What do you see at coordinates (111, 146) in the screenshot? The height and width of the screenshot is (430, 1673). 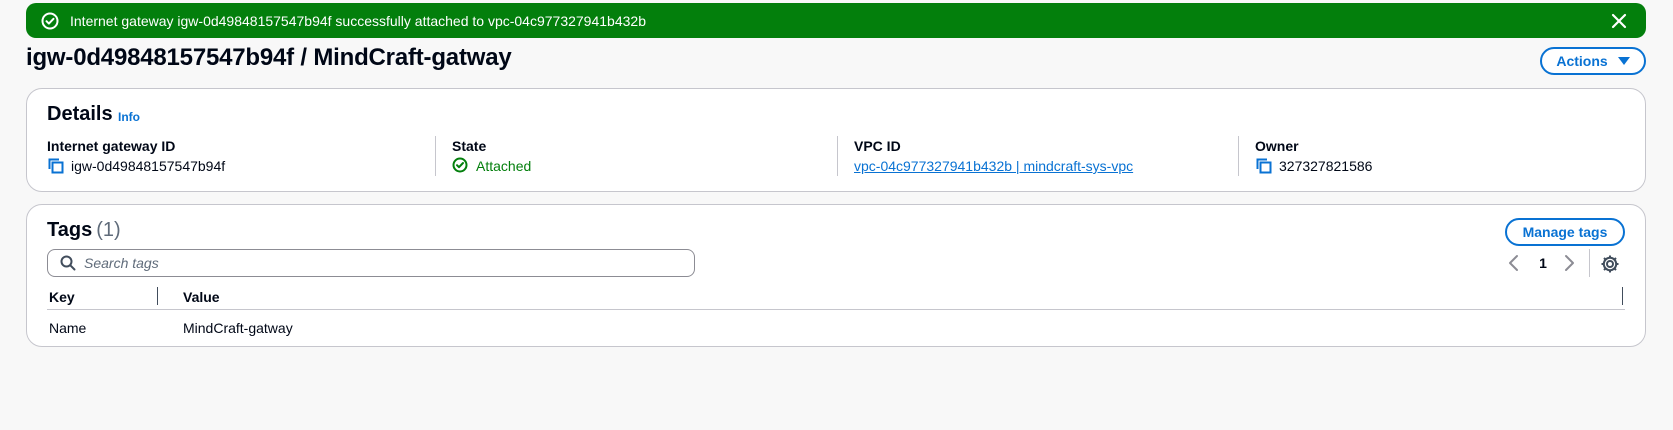 I see `igw-id-label: Internet gateway ID` at bounding box center [111, 146].